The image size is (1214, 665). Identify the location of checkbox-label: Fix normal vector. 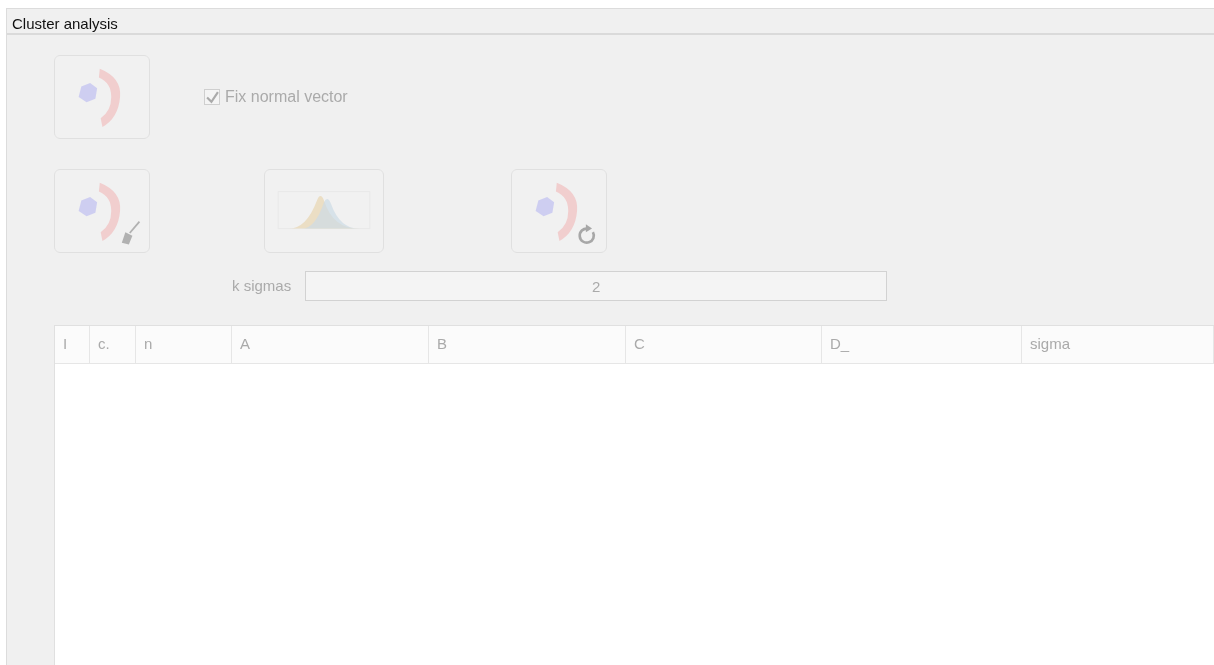
(286, 97).